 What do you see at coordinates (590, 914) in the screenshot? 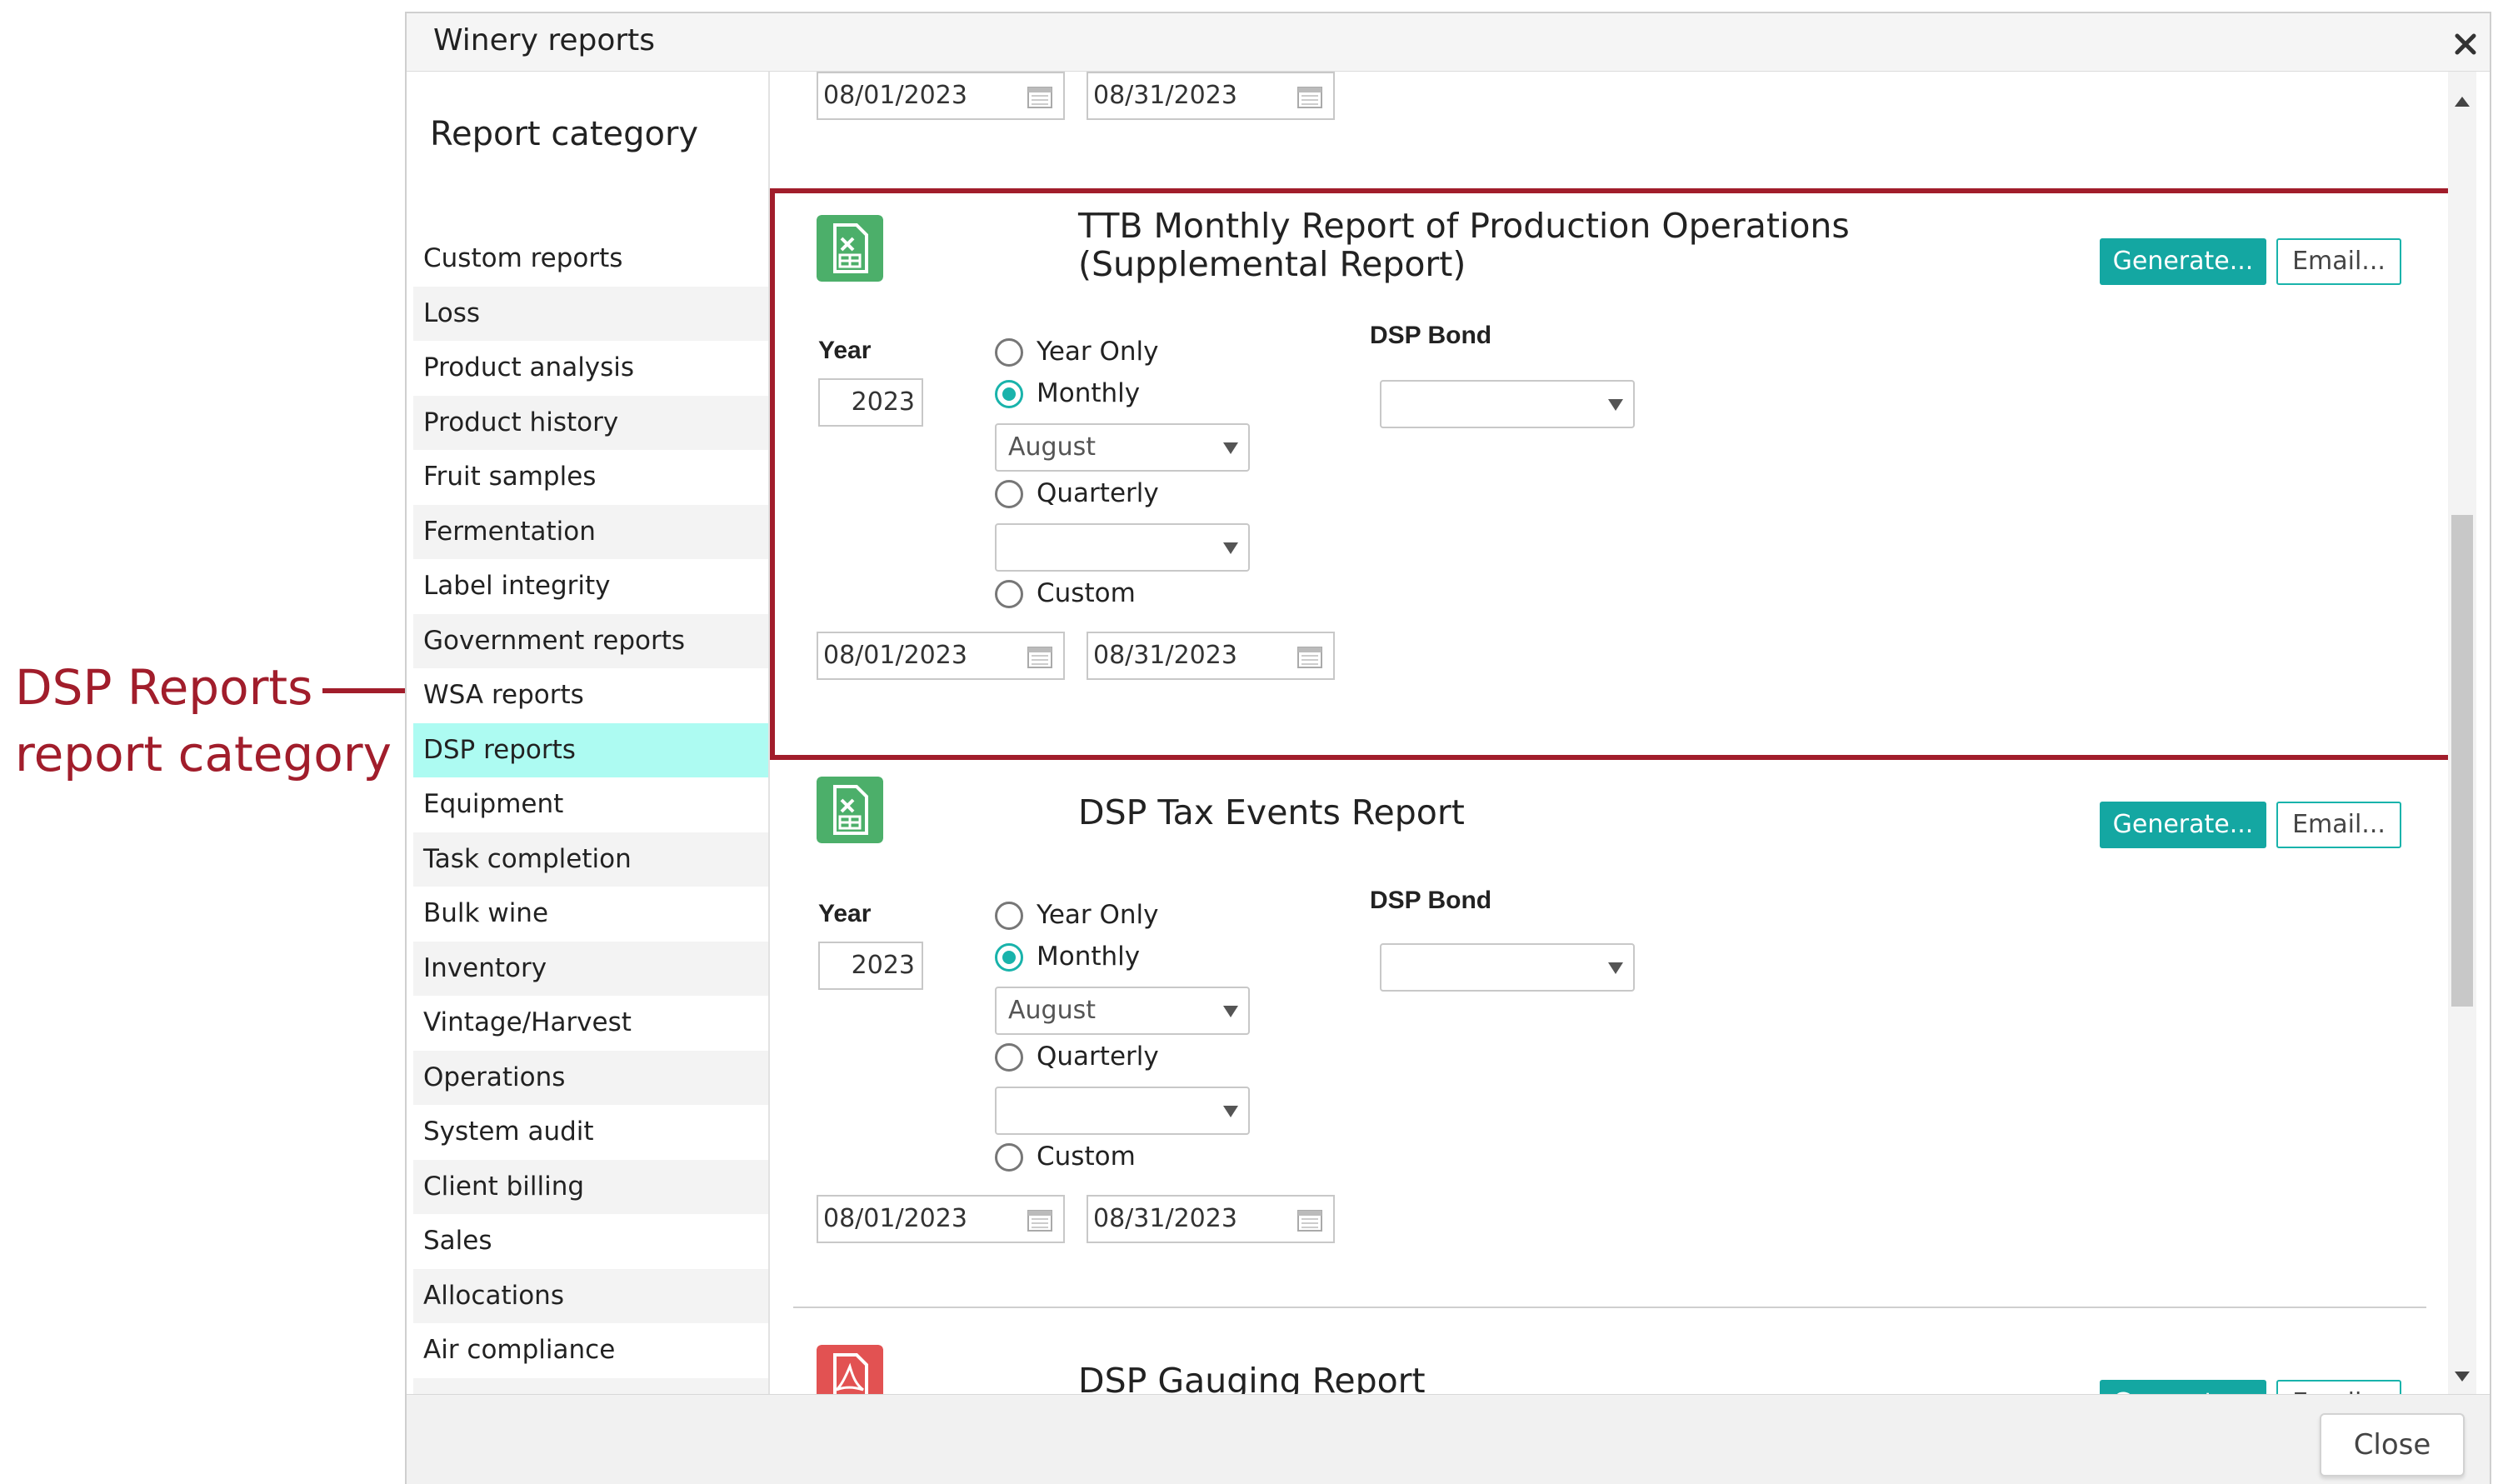
I see `sidebar-item-bulk-wine: Bulk wine` at bounding box center [590, 914].